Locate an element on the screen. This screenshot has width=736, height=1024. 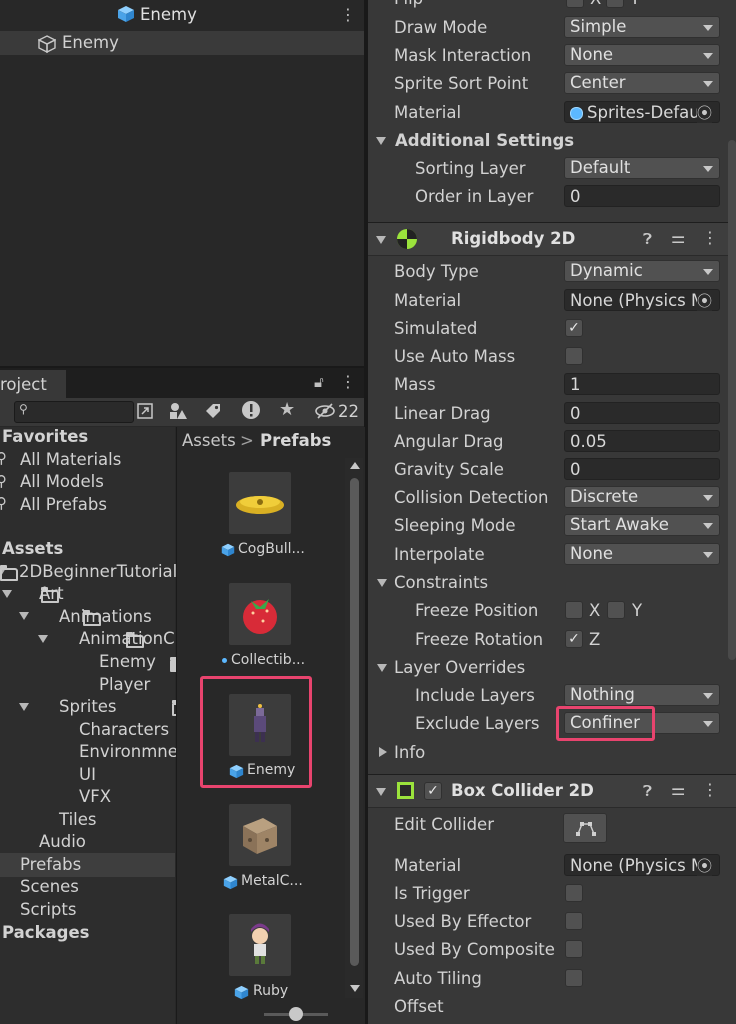
info-label: Info is located at coordinates (409, 753).